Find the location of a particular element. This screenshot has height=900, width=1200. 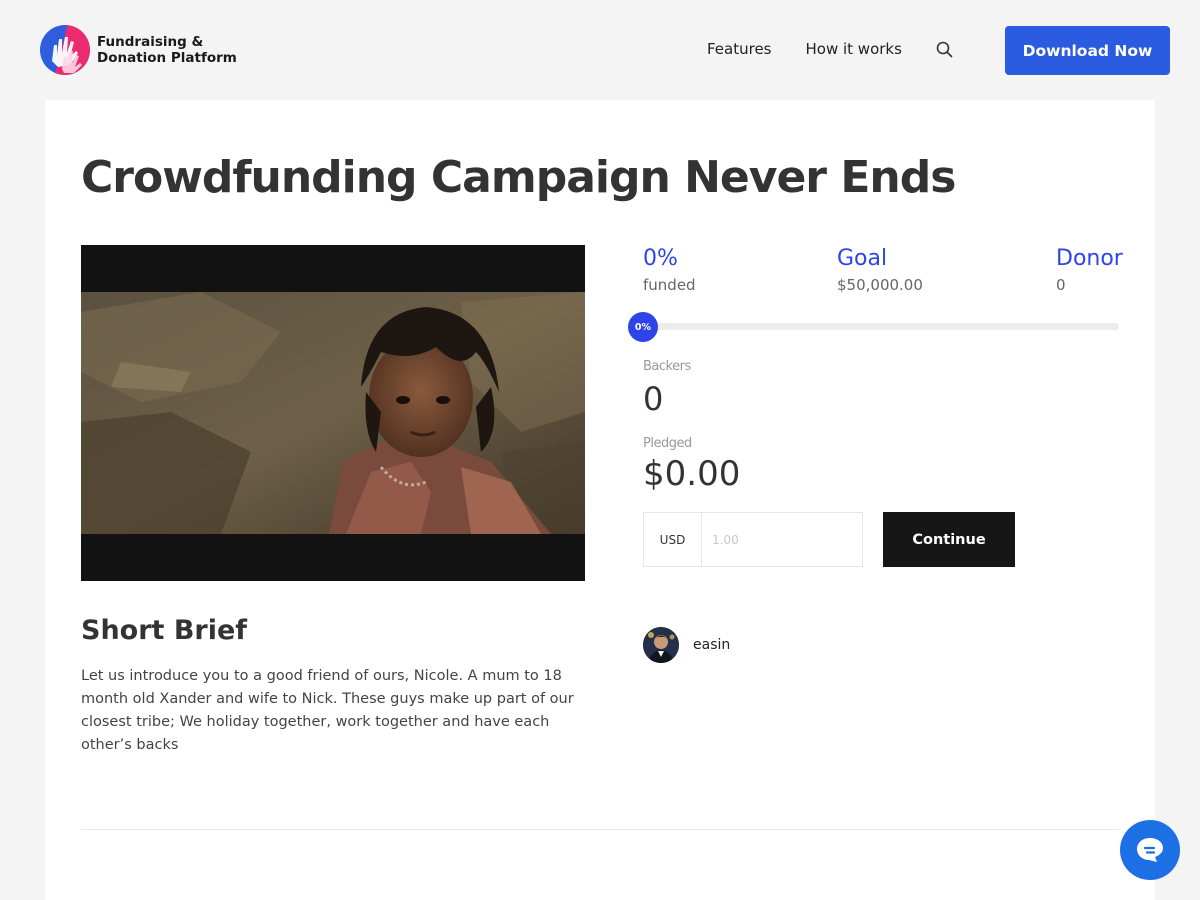

page-title: Crowdfunding Campaign Never Ends is located at coordinates (518, 177).